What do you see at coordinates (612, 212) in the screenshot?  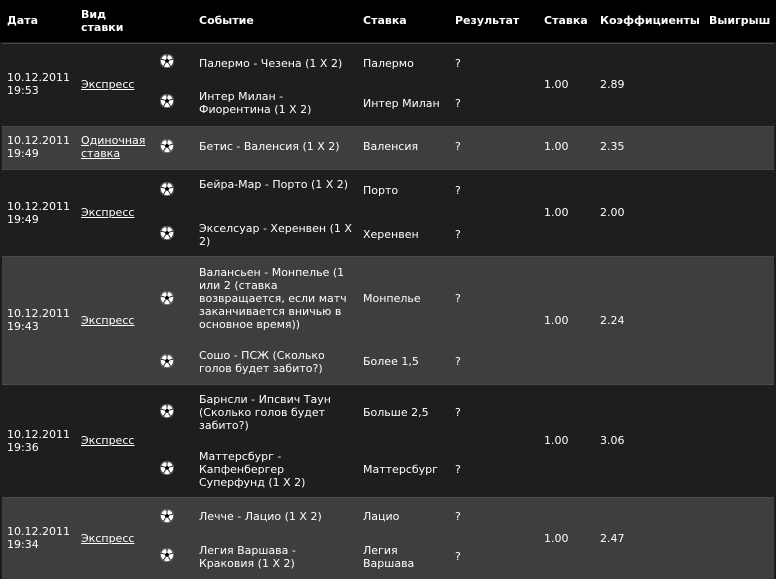 I see `bet-coef: 2.00` at bounding box center [612, 212].